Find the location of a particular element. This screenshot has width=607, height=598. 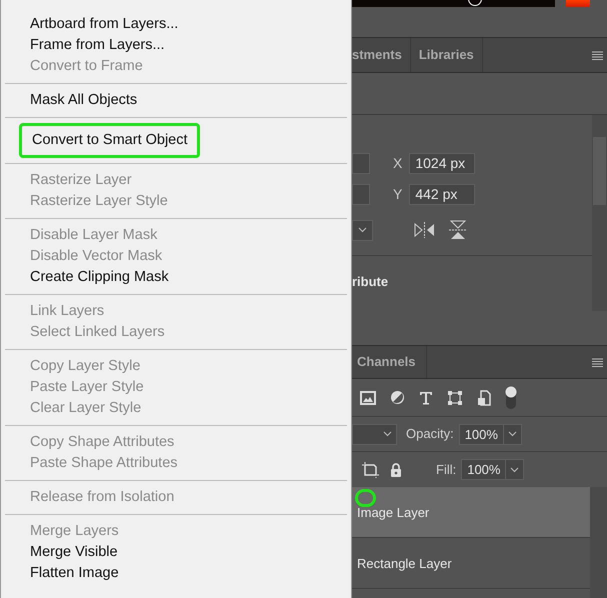

menu-item: Convert to Smart Object is located at coordinates (109, 140).